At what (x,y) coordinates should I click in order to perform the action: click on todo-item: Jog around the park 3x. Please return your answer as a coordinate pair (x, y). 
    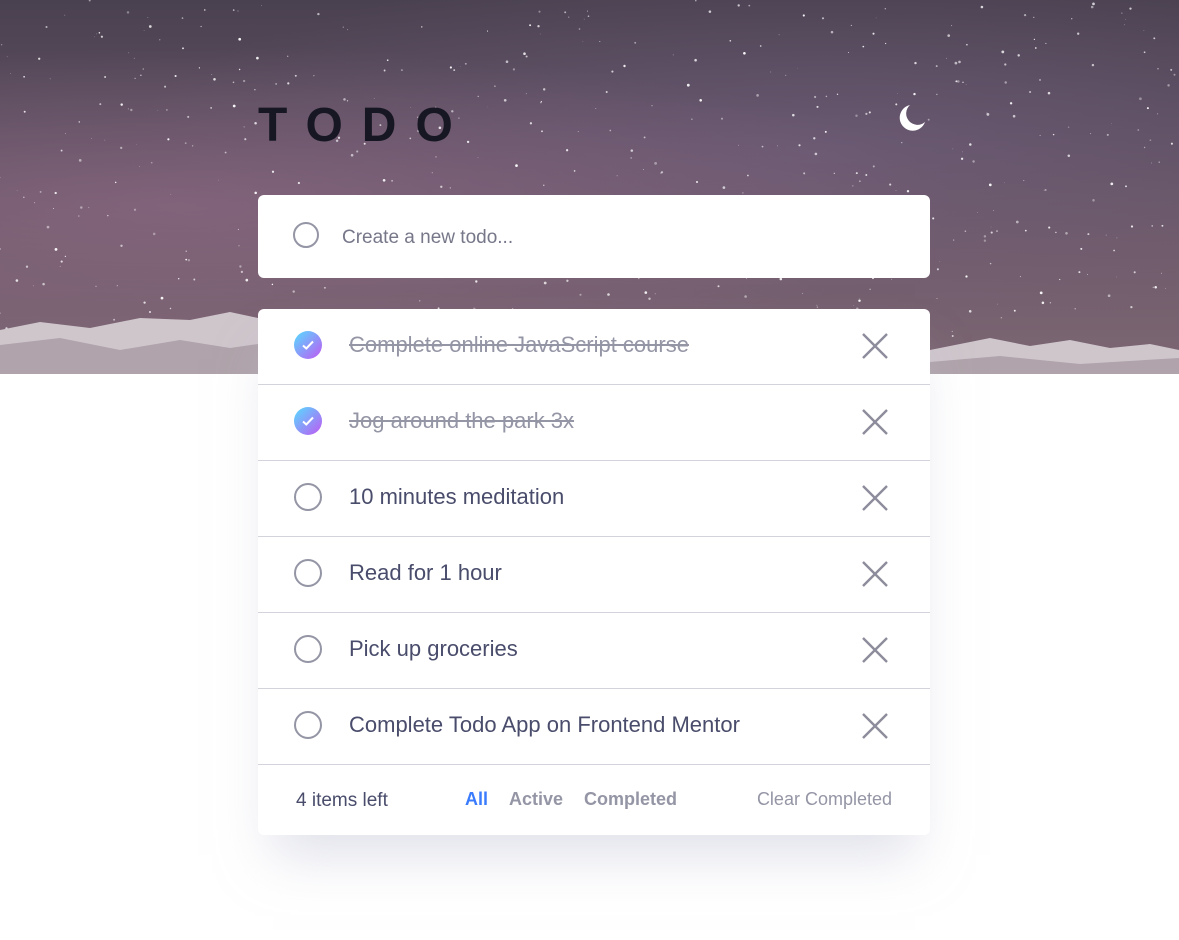
    Looking at the image, I should click on (594, 423).